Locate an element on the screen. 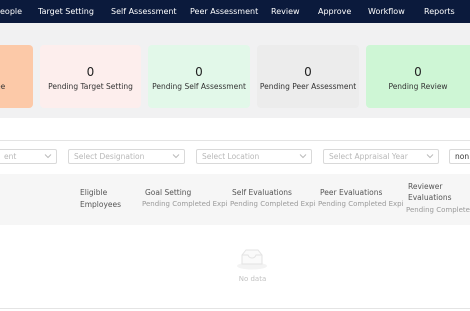  designation-placeholder: Select Designation is located at coordinates (109, 156).